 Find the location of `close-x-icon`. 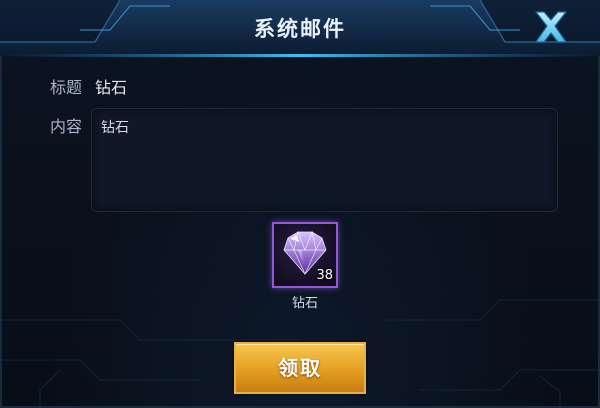

close-x-icon is located at coordinates (551, 27).